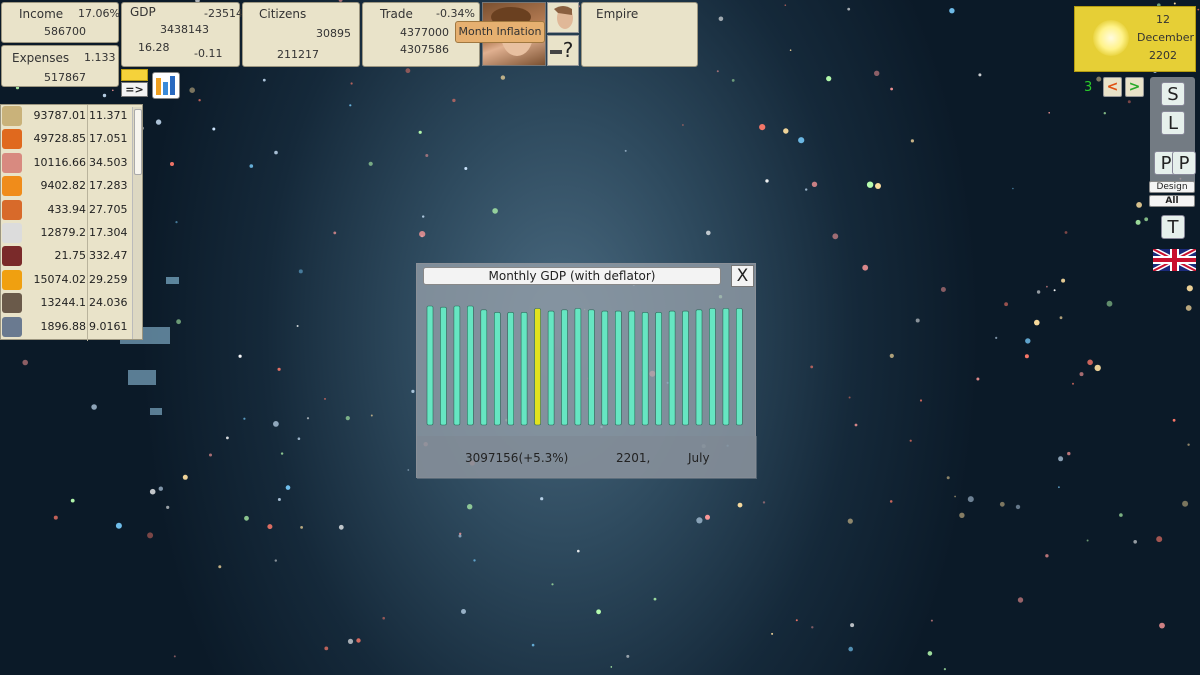 The height and width of the screenshot is (675, 1200). What do you see at coordinates (639, 34) in the screenshot?
I see `empire-panel: Empire` at bounding box center [639, 34].